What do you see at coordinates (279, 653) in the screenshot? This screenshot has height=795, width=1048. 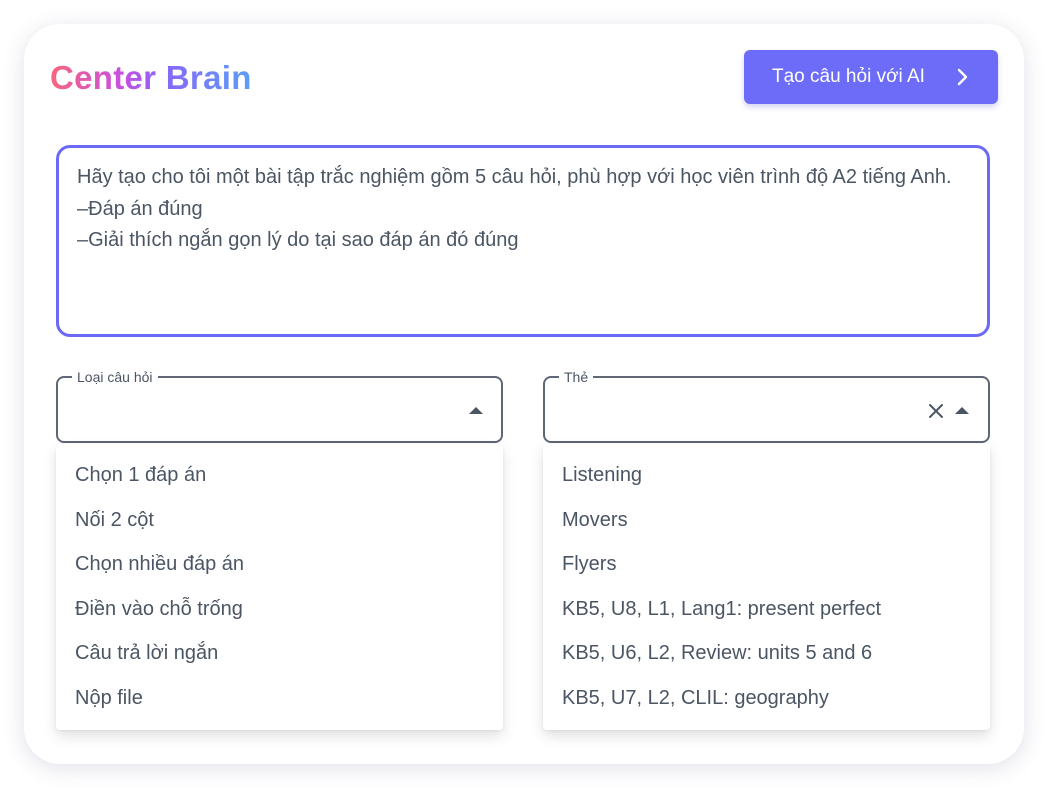 I see `question-type-option: Câu trả lời ngắn` at bounding box center [279, 653].